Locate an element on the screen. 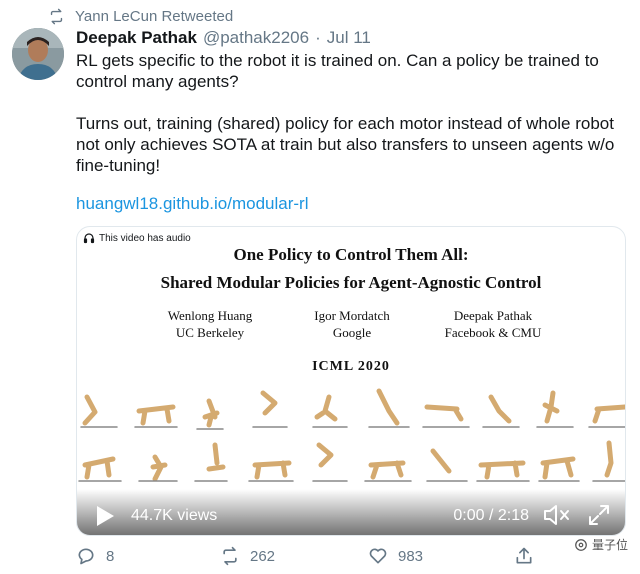  video-controls: 44.7K views 0:00 / 2:18 is located at coordinates (351, 512).